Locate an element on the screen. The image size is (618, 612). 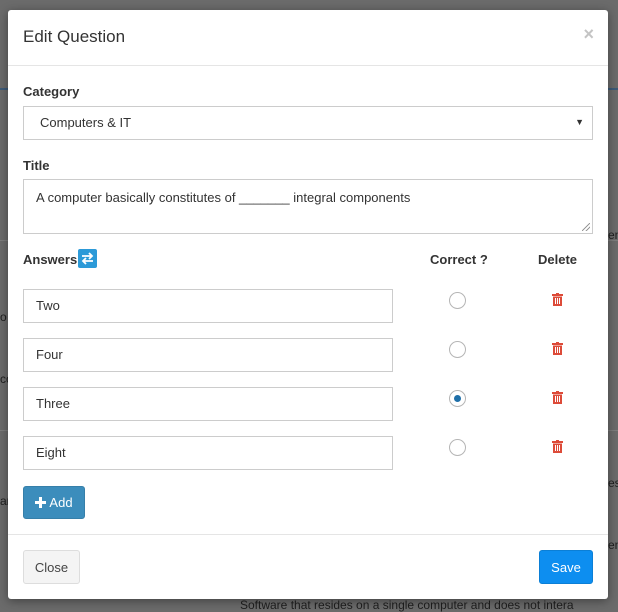
save-button-label: Save is located at coordinates (566, 567).